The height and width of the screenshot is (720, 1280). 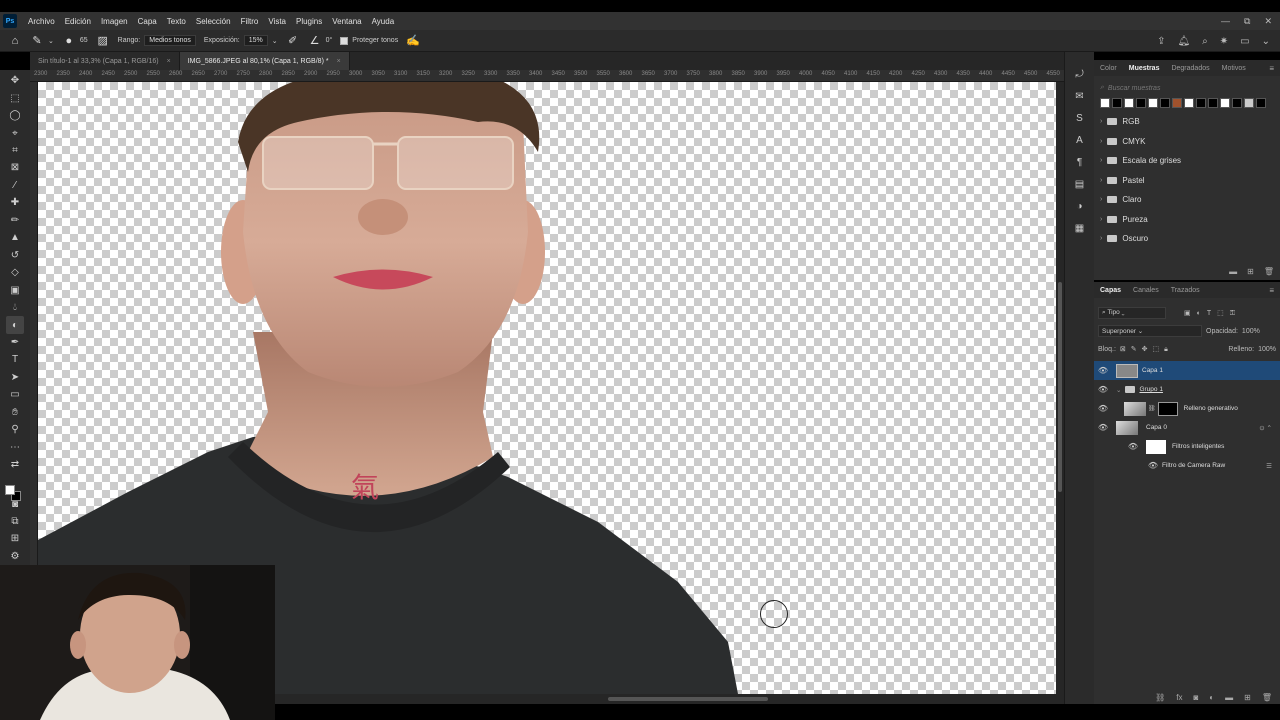 What do you see at coordinates (1151, 389) in the screenshot?
I see `layer-name: Grupo 1` at bounding box center [1151, 389].